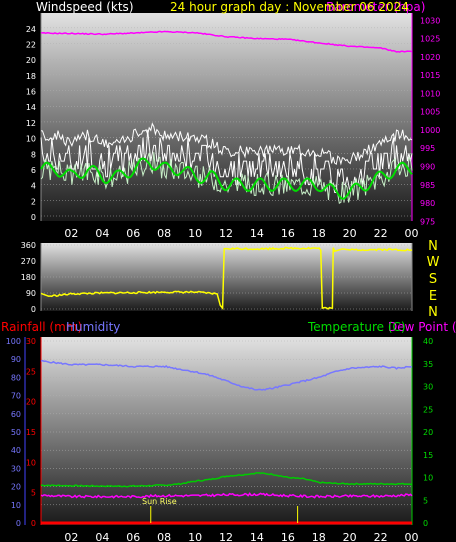 This screenshot has width=456, height=542. What do you see at coordinates (31, 293) in the screenshot?
I see `direction-tick-90: 90` at bounding box center [31, 293].